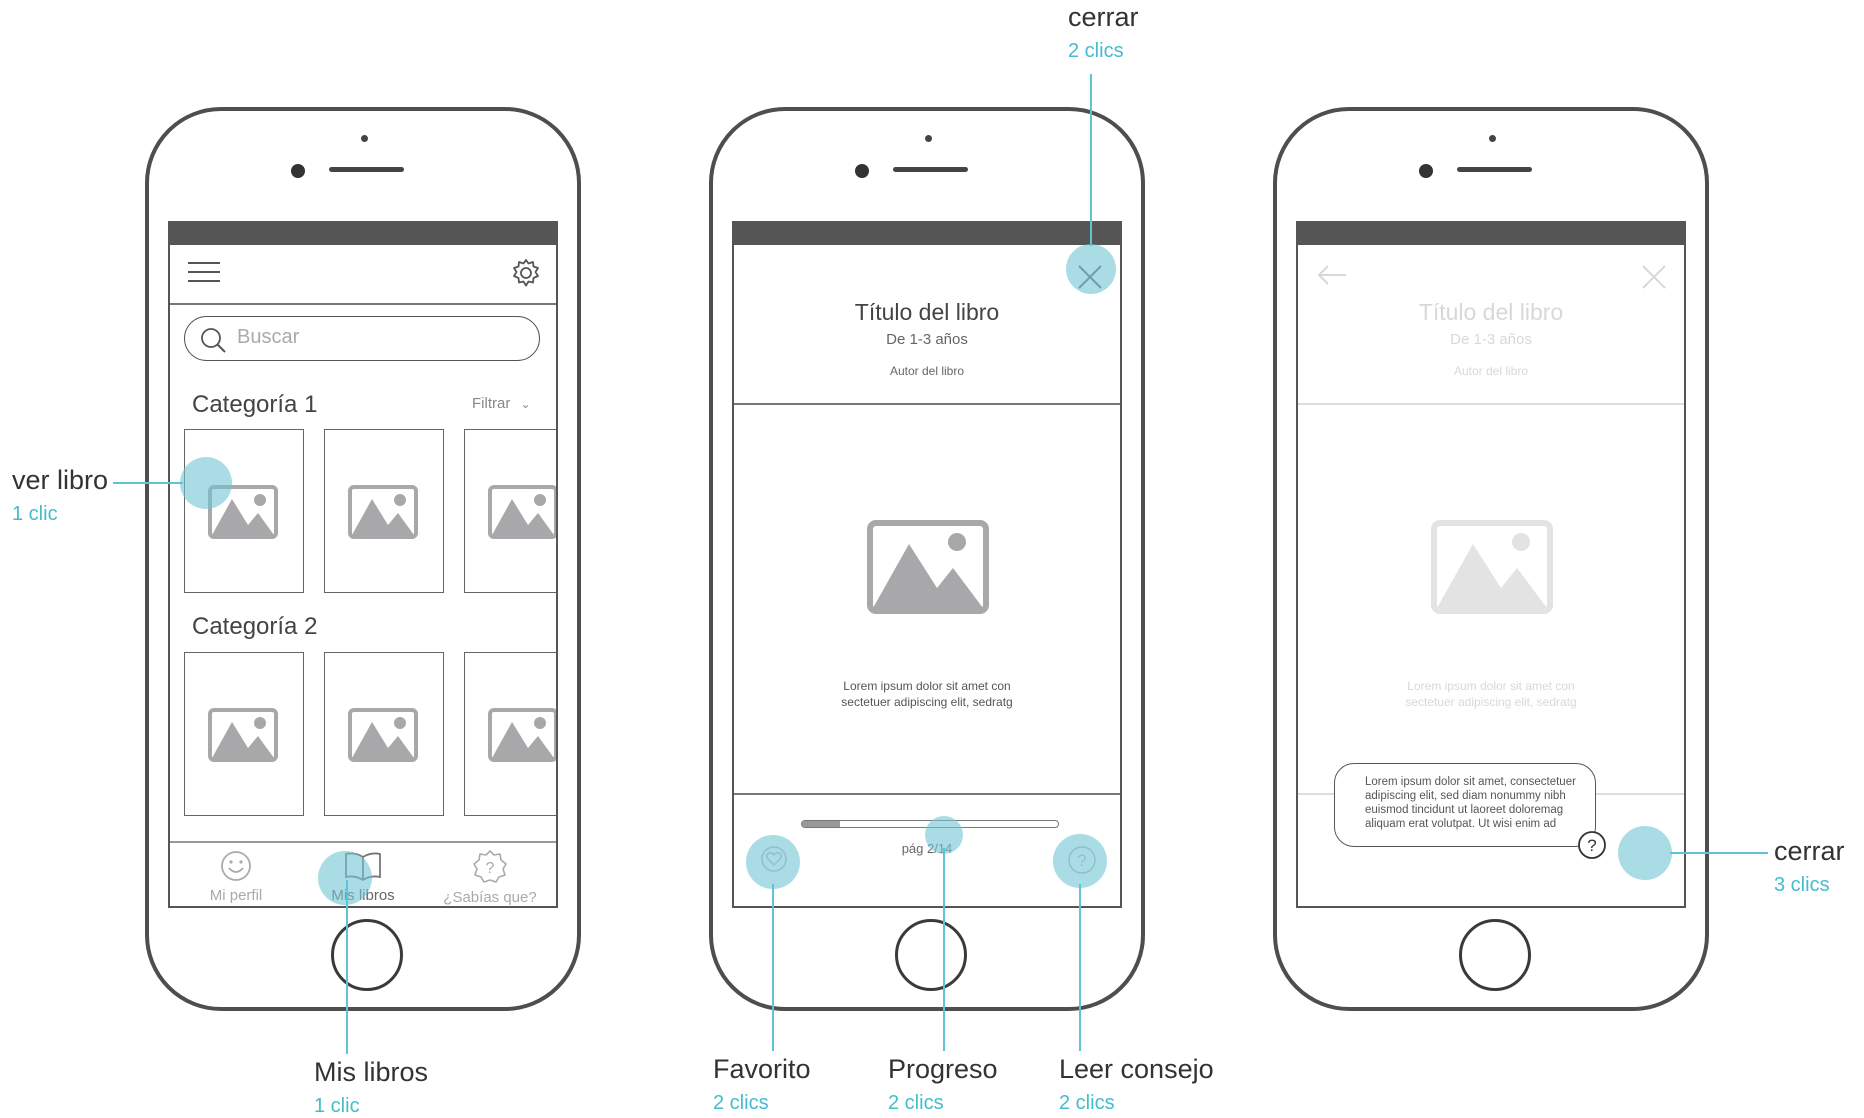 This screenshot has height=1118, width=1864. I want to click on annotation-progreso-count: 2 clics, so click(916, 1103).